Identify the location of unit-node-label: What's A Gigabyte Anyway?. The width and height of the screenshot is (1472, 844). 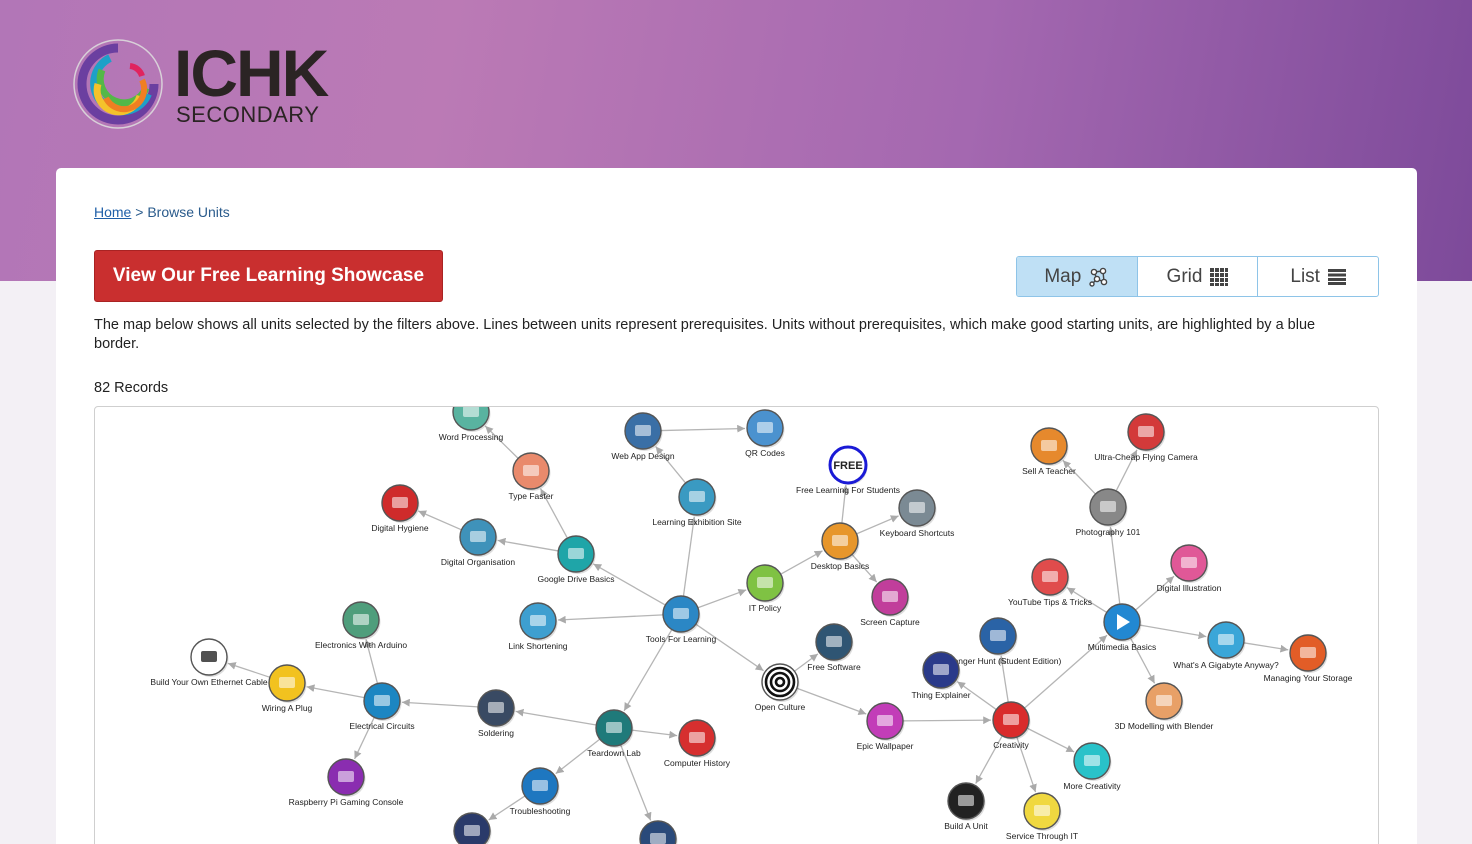
(1226, 665).